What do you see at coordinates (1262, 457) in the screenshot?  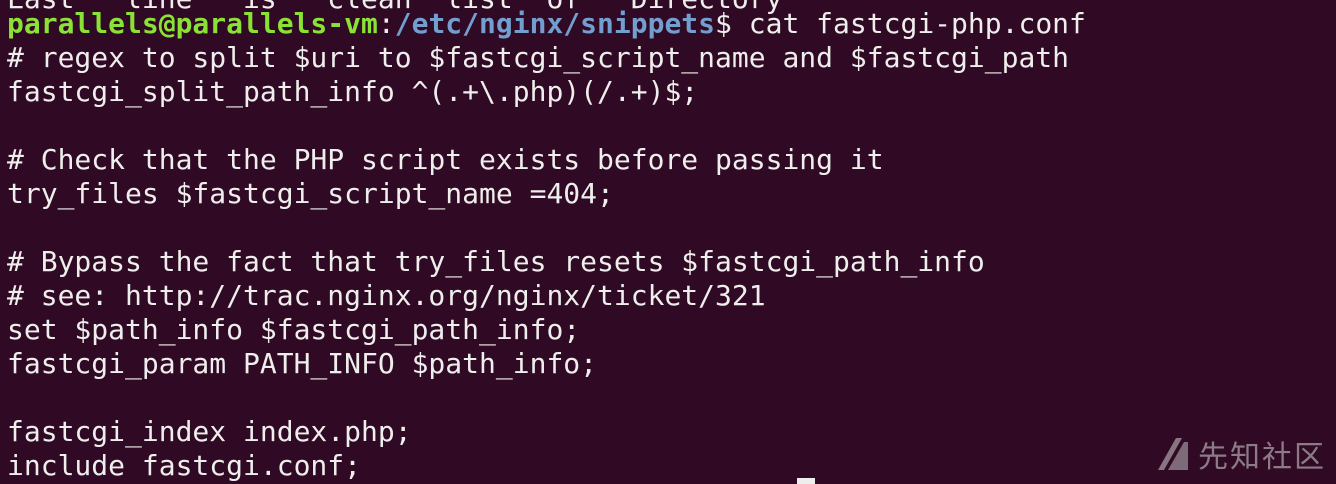 I see `watermark-text: 先知社区` at bounding box center [1262, 457].